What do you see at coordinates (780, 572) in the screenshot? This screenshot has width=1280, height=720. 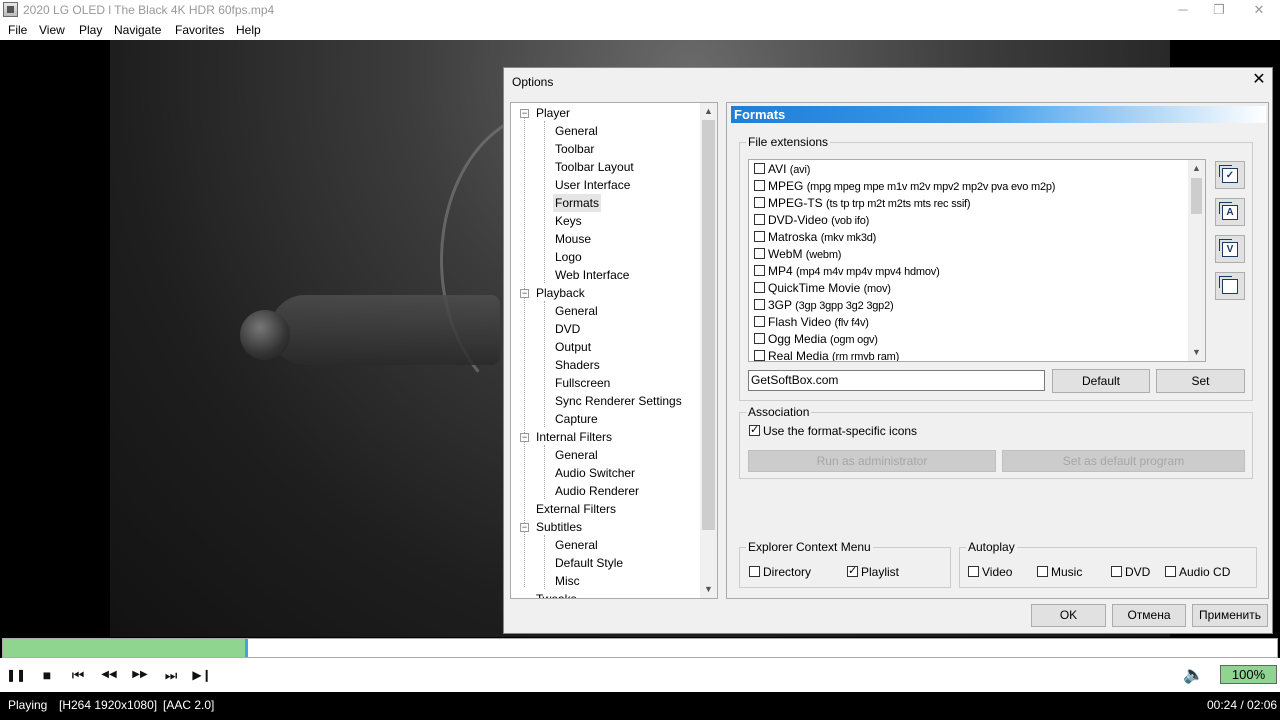 I see `directory-checkbox: Directory` at bounding box center [780, 572].